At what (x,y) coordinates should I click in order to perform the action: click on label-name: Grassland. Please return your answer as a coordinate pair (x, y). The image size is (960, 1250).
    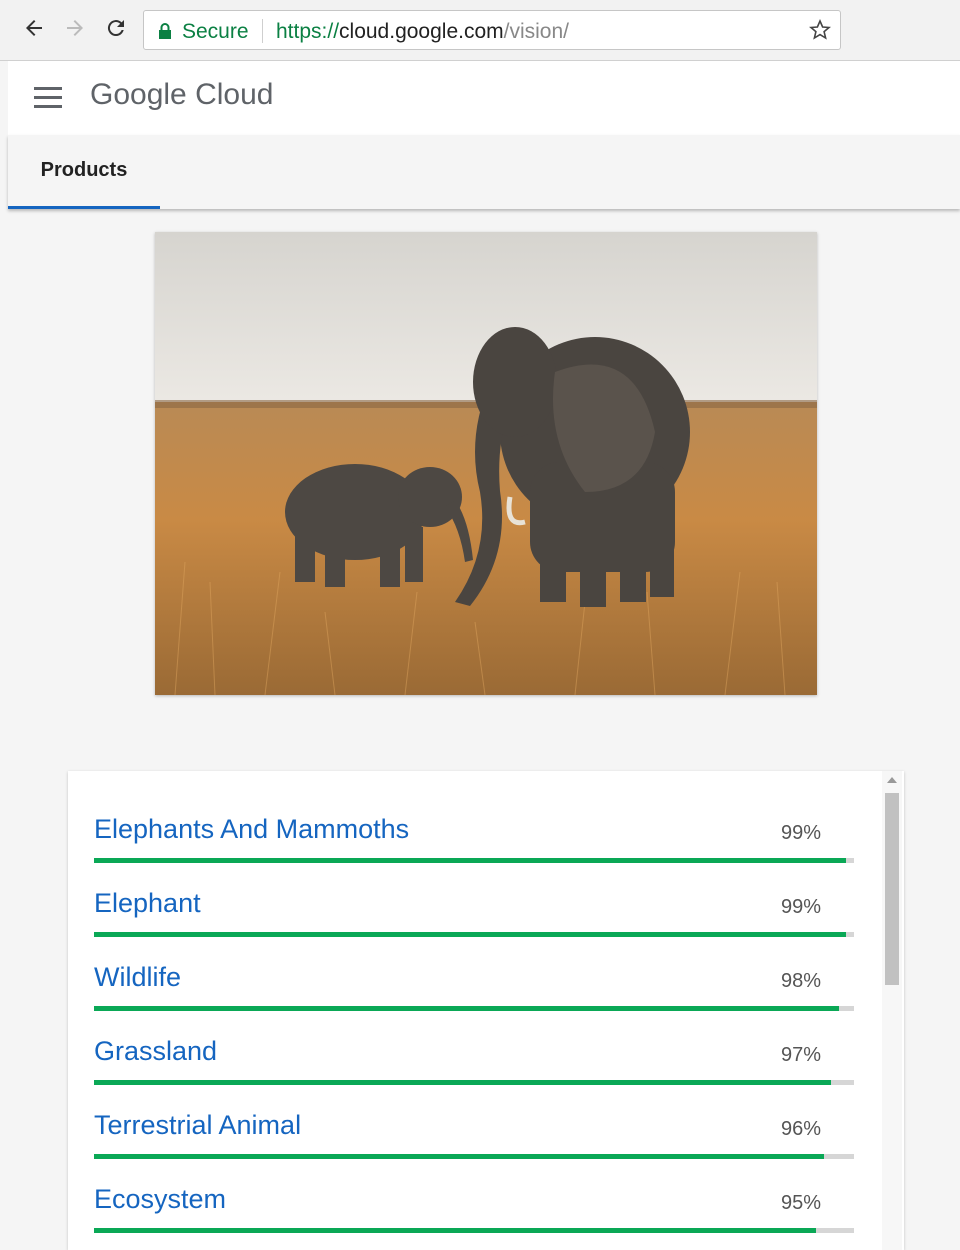
    Looking at the image, I should click on (155, 1051).